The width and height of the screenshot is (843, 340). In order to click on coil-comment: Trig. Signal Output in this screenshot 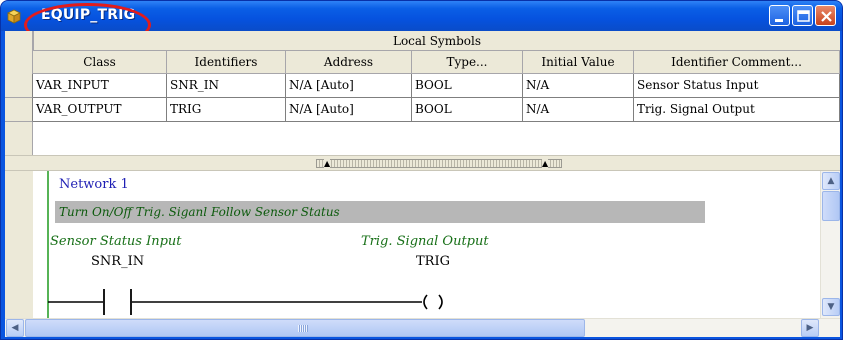, I will do `click(425, 241)`.